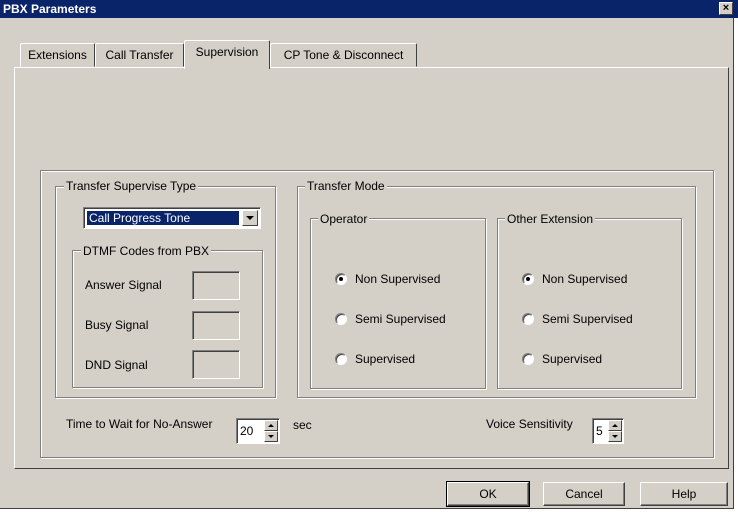 The image size is (738, 514). What do you see at coordinates (341, 319) in the screenshot?
I see `operator-semi-supervised-radio` at bounding box center [341, 319].